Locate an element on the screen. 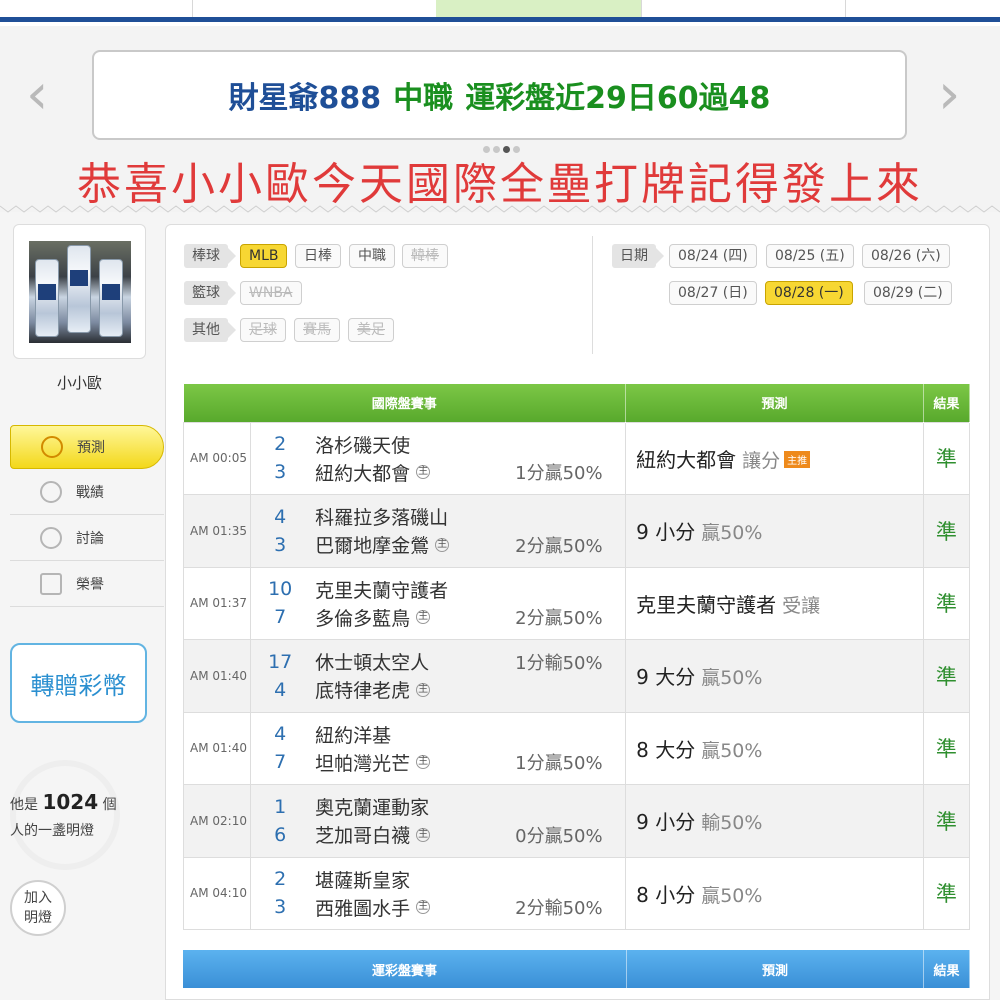 The height and width of the screenshot is (1000, 1000). matchup: 4 紐約洋基 7 坦帕灣光芒主 1分贏50% is located at coordinates (438, 748).